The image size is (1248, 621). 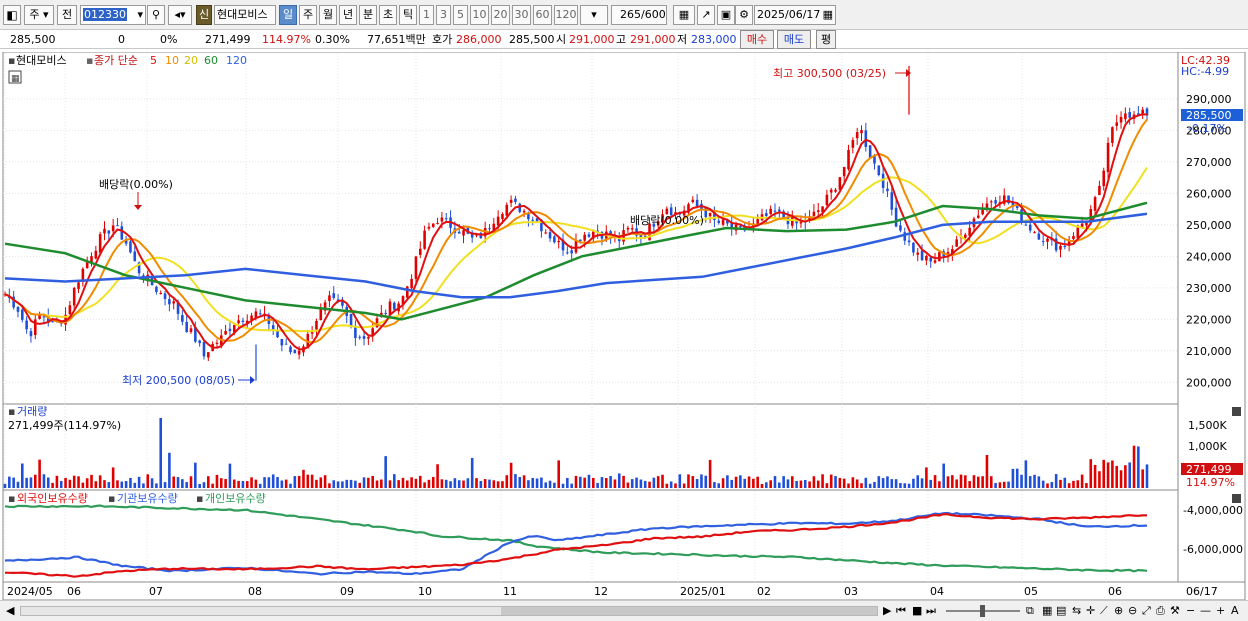 What do you see at coordinates (235, 498) in the screenshot?
I see `legend-individual: 개인보유수량` at bounding box center [235, 498].